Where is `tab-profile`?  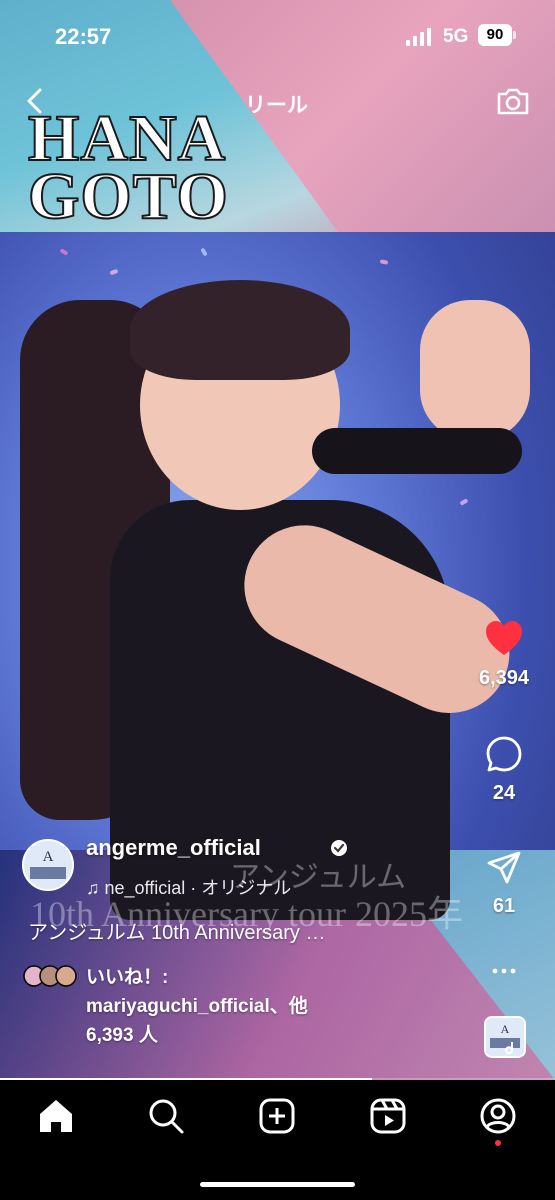
tab-profile is located at coordinates (498, 1116).